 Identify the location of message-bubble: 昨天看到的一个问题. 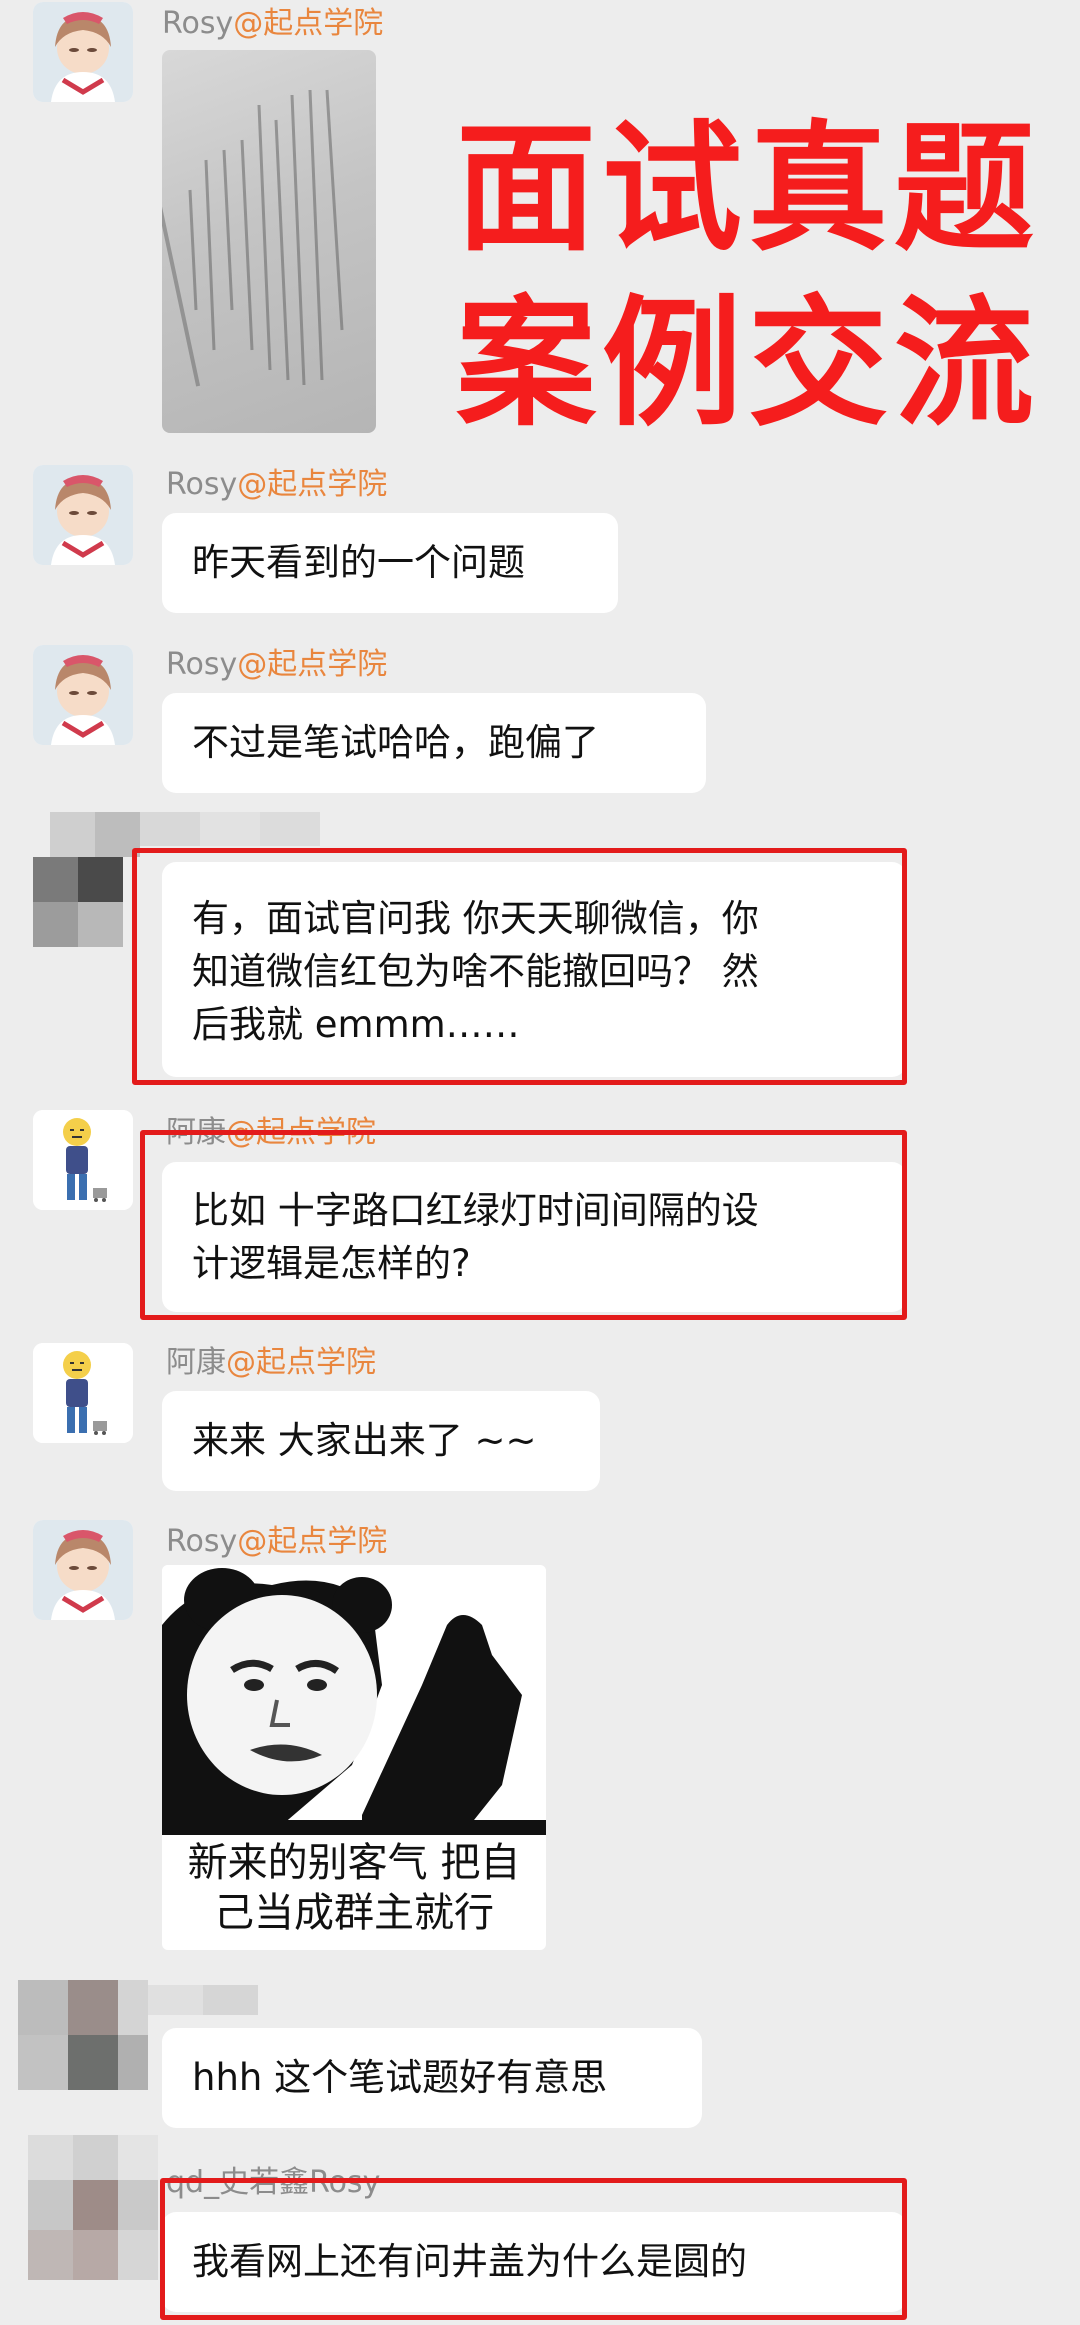
(390, 563).